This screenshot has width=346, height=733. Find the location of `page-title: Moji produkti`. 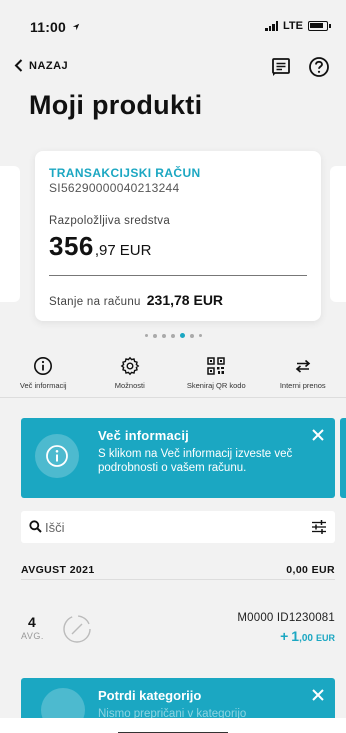

page-title: Moji produkti is located at coordinates (116, 105).